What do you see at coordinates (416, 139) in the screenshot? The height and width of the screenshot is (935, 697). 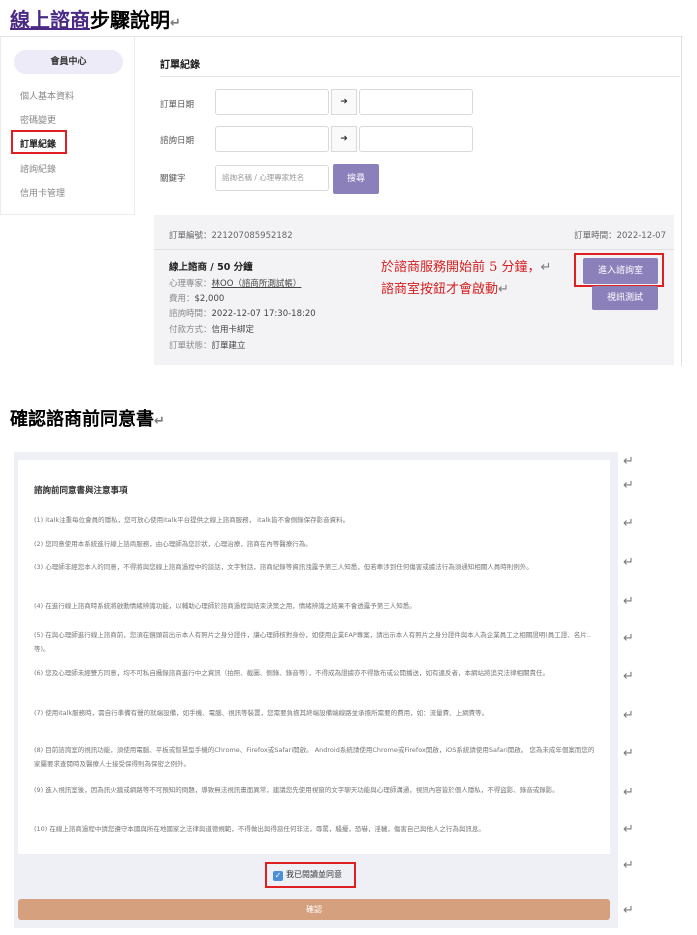 I see `consult-date-end-input` at bounding box center [416, 139].